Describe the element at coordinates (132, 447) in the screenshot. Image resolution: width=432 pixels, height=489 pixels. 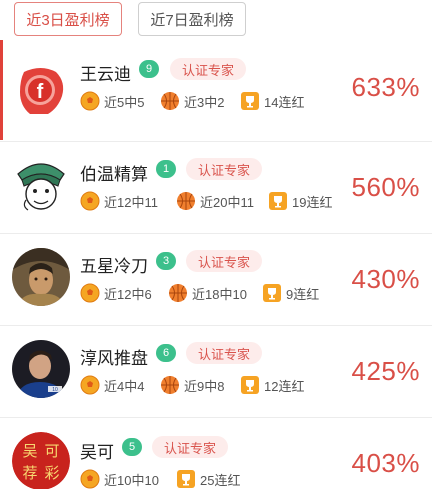
I see `rank-badge: 5` at that location.